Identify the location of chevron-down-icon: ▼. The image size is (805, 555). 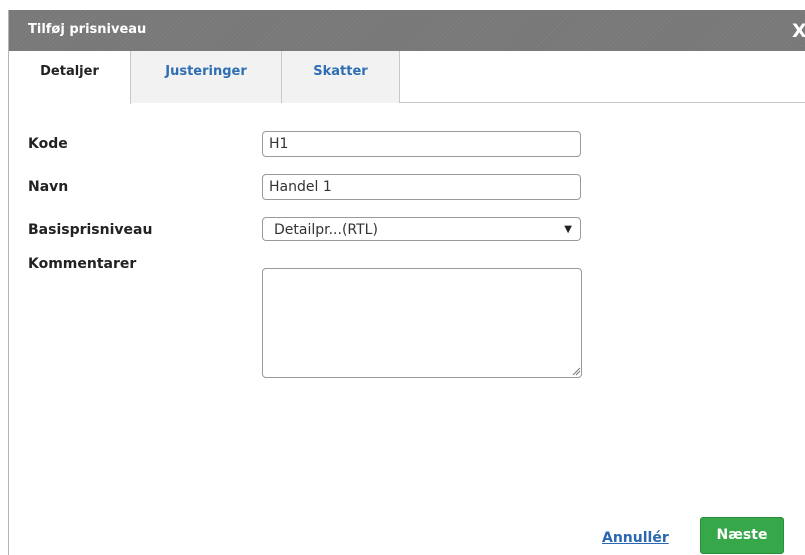
(568, 229).